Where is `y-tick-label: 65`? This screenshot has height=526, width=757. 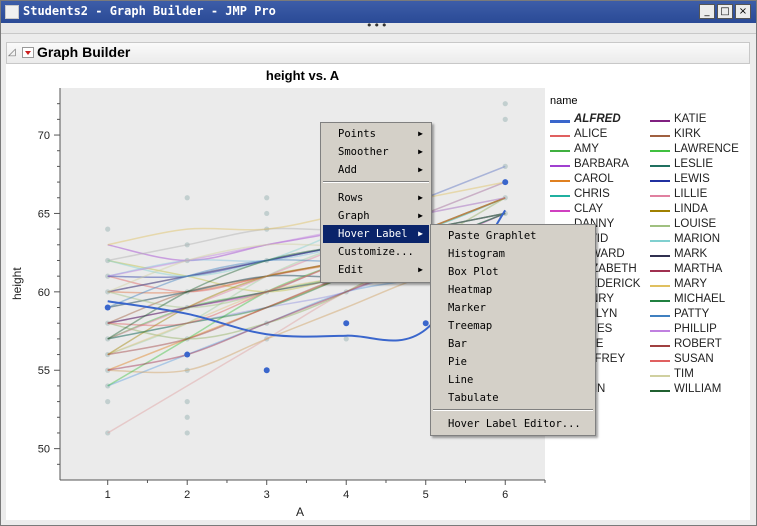
y-tick-label: 65 is located at coordinates (44, 214).